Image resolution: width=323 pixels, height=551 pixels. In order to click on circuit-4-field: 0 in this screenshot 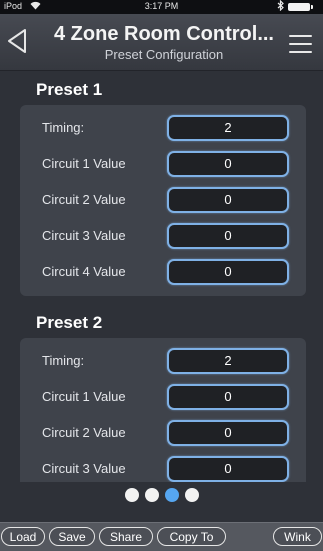, I will do `click(228, 272)`.